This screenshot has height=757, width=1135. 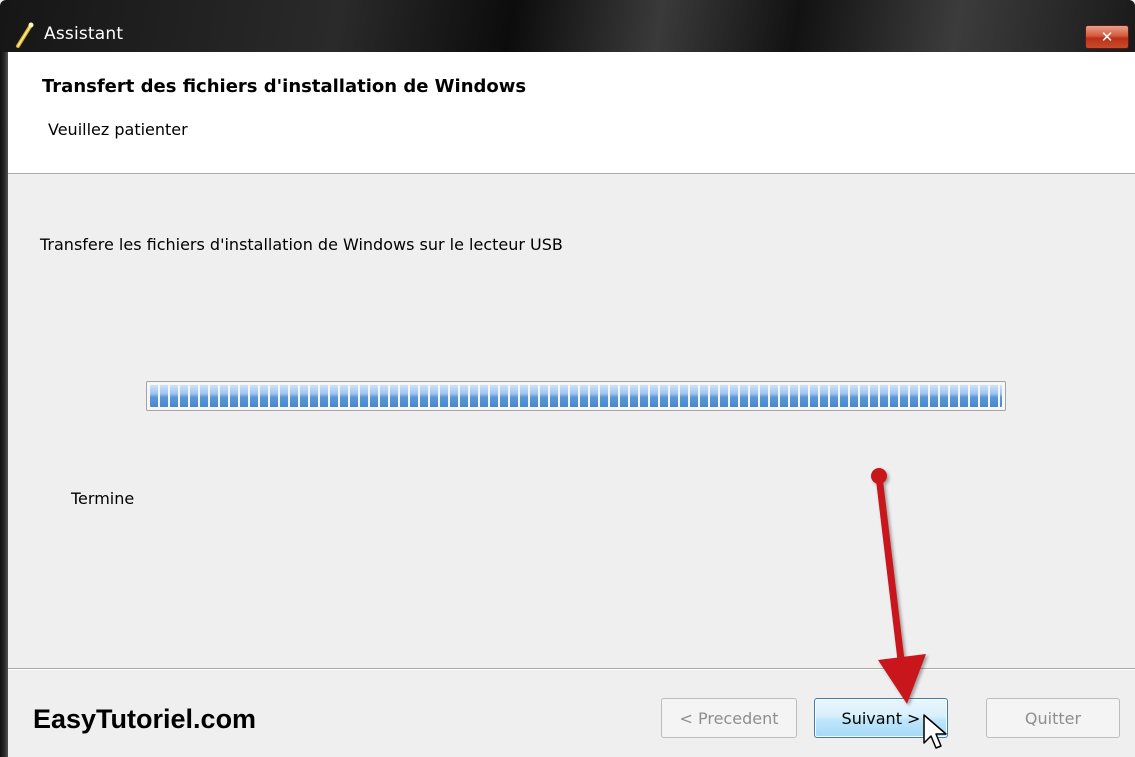 What do you see at coordinates (571, 668) in the screenshot?
I see `footer-divider` at bounding box center [571, 668].